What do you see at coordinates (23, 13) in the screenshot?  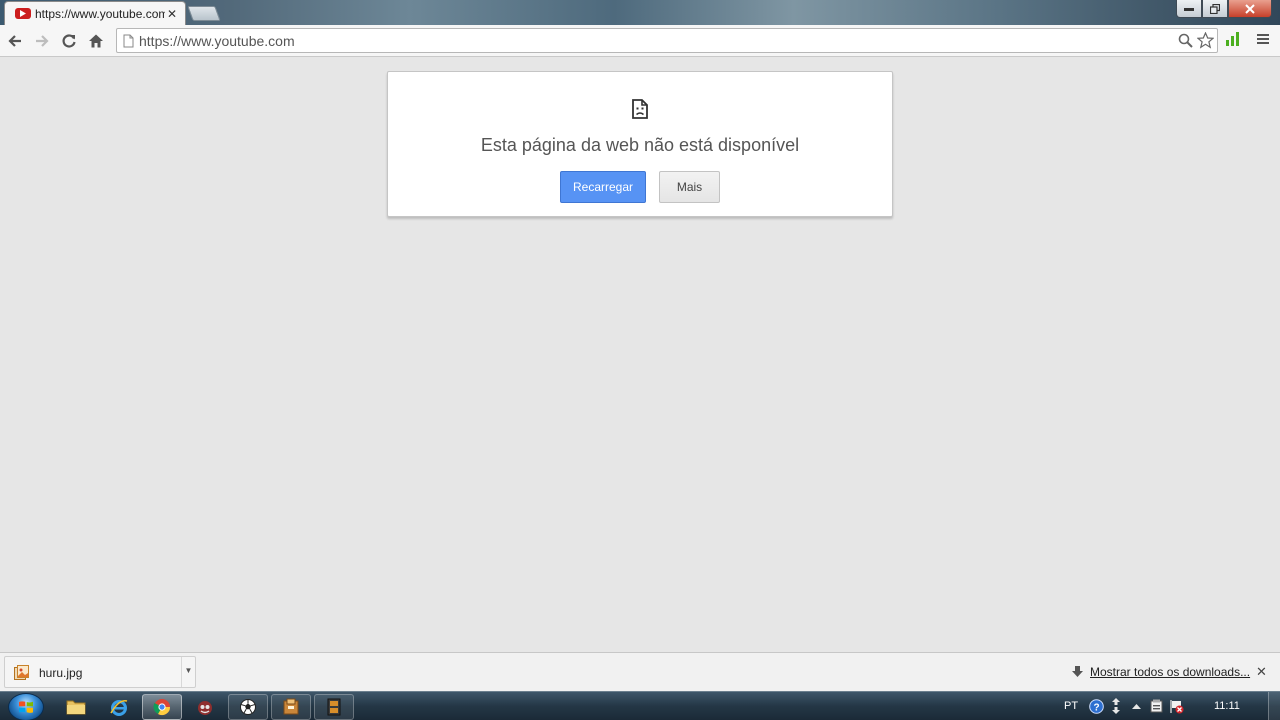 I see `youtube-icon` at bounding box center [23, 13].